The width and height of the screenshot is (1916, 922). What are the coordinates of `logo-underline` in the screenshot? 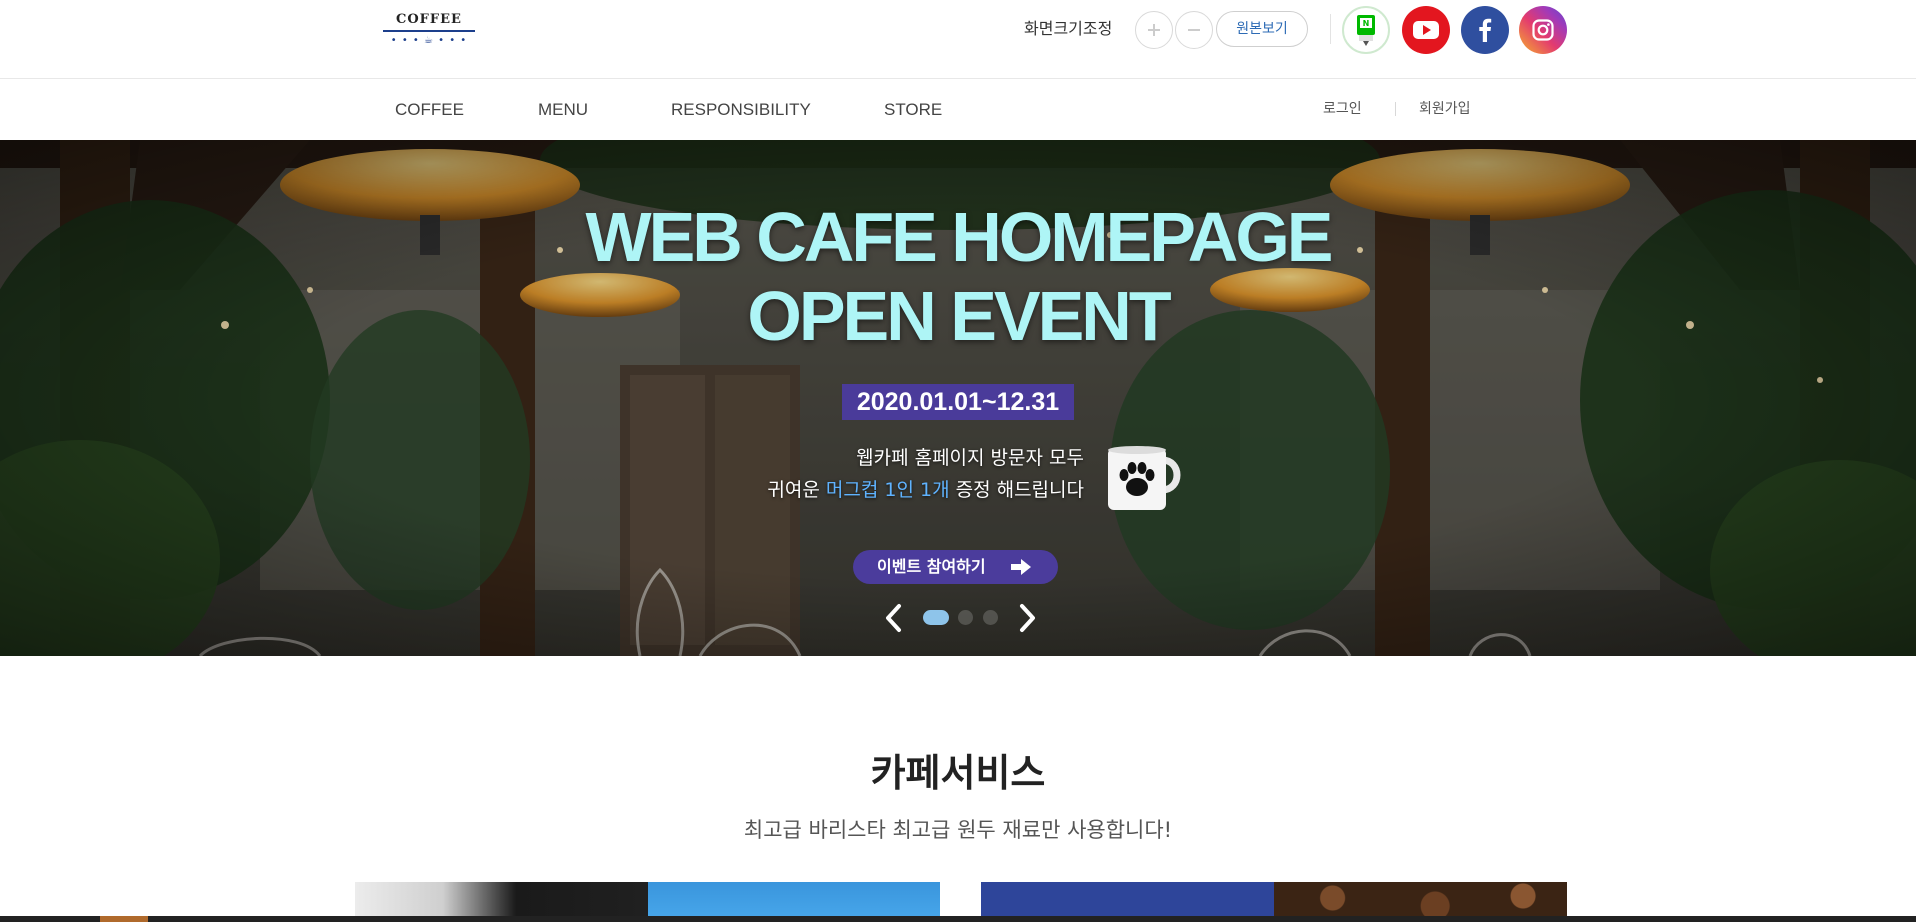 It's located at (429, 31).